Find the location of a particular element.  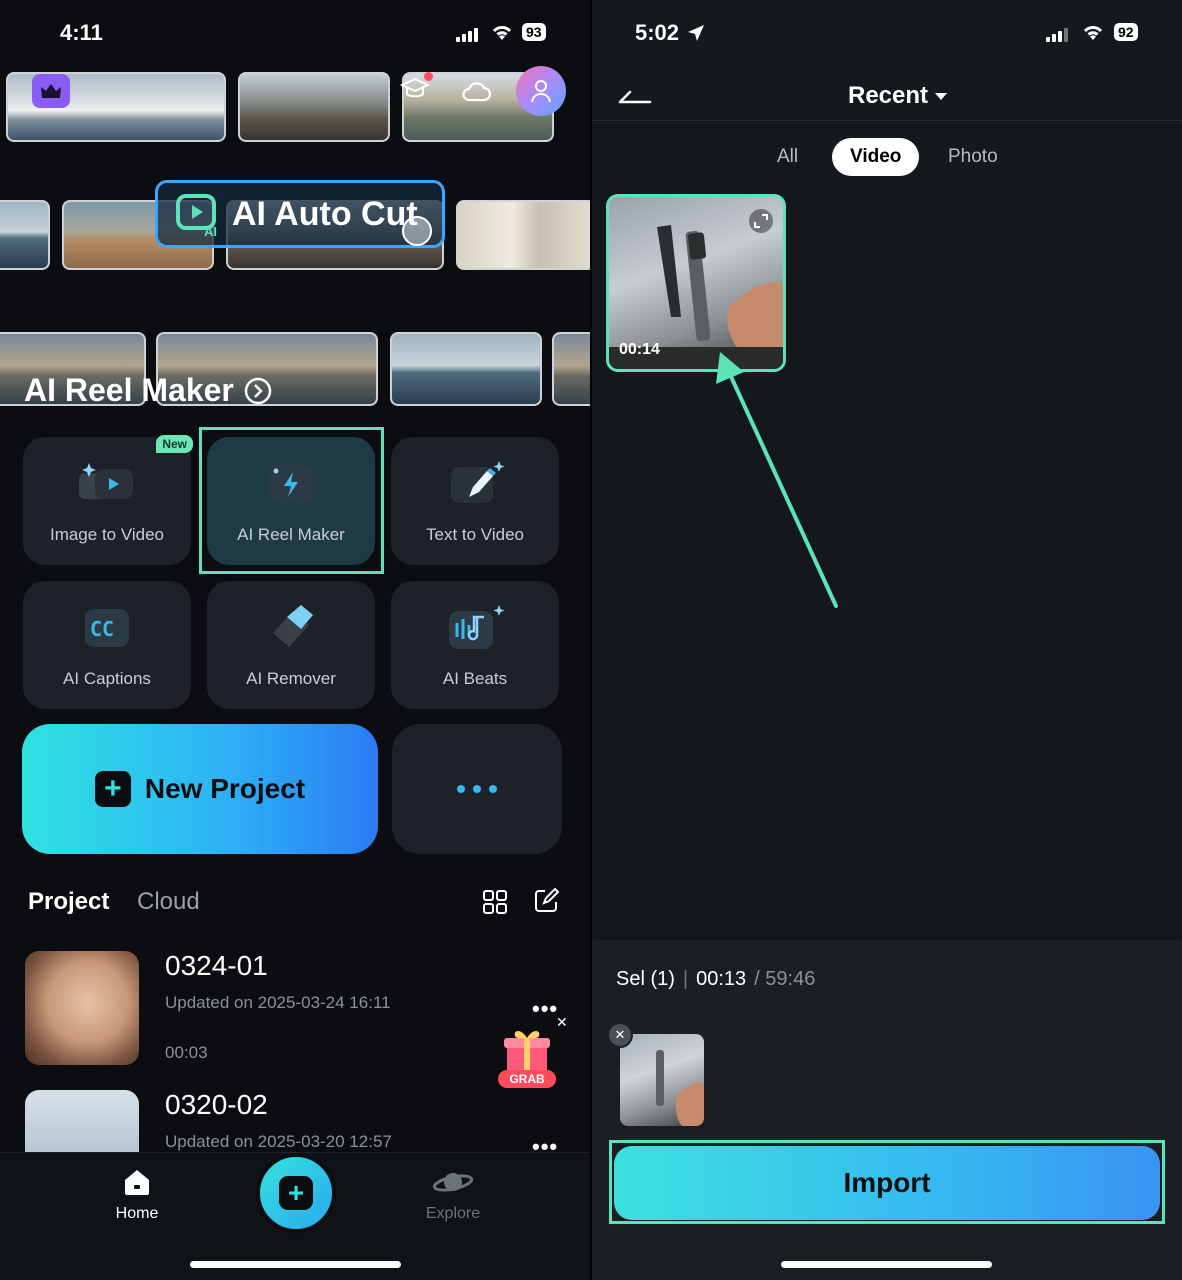

eraser-icon is located at coordinates (293, 626).